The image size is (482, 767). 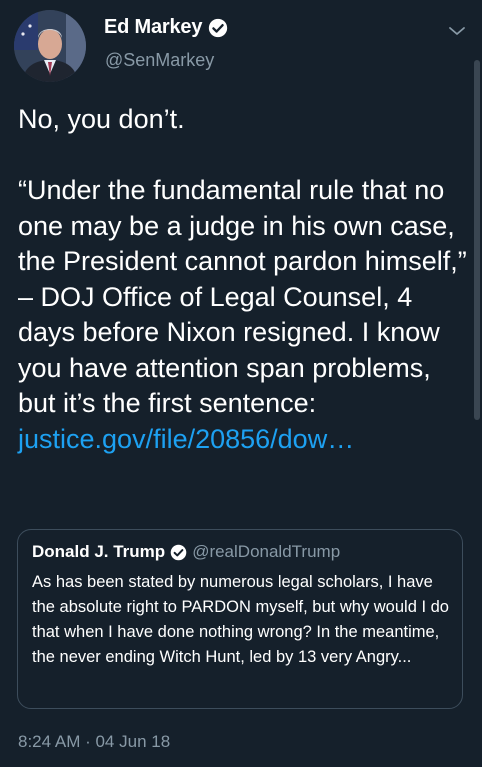 I want to click on author-display-name: Ed Markey, so click(x=153, y=27).